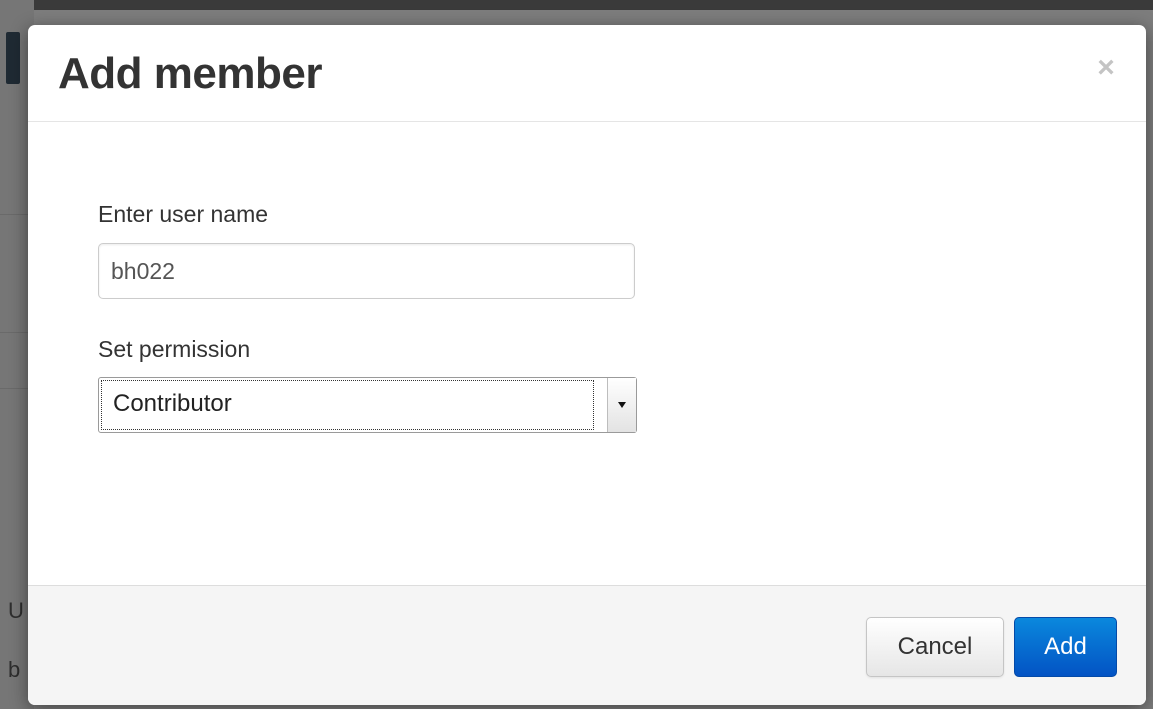  What do you see at coordinates (174, 349) in the screenshot?
I see `permission-label: Set permission` at bounding box center [174, 349].